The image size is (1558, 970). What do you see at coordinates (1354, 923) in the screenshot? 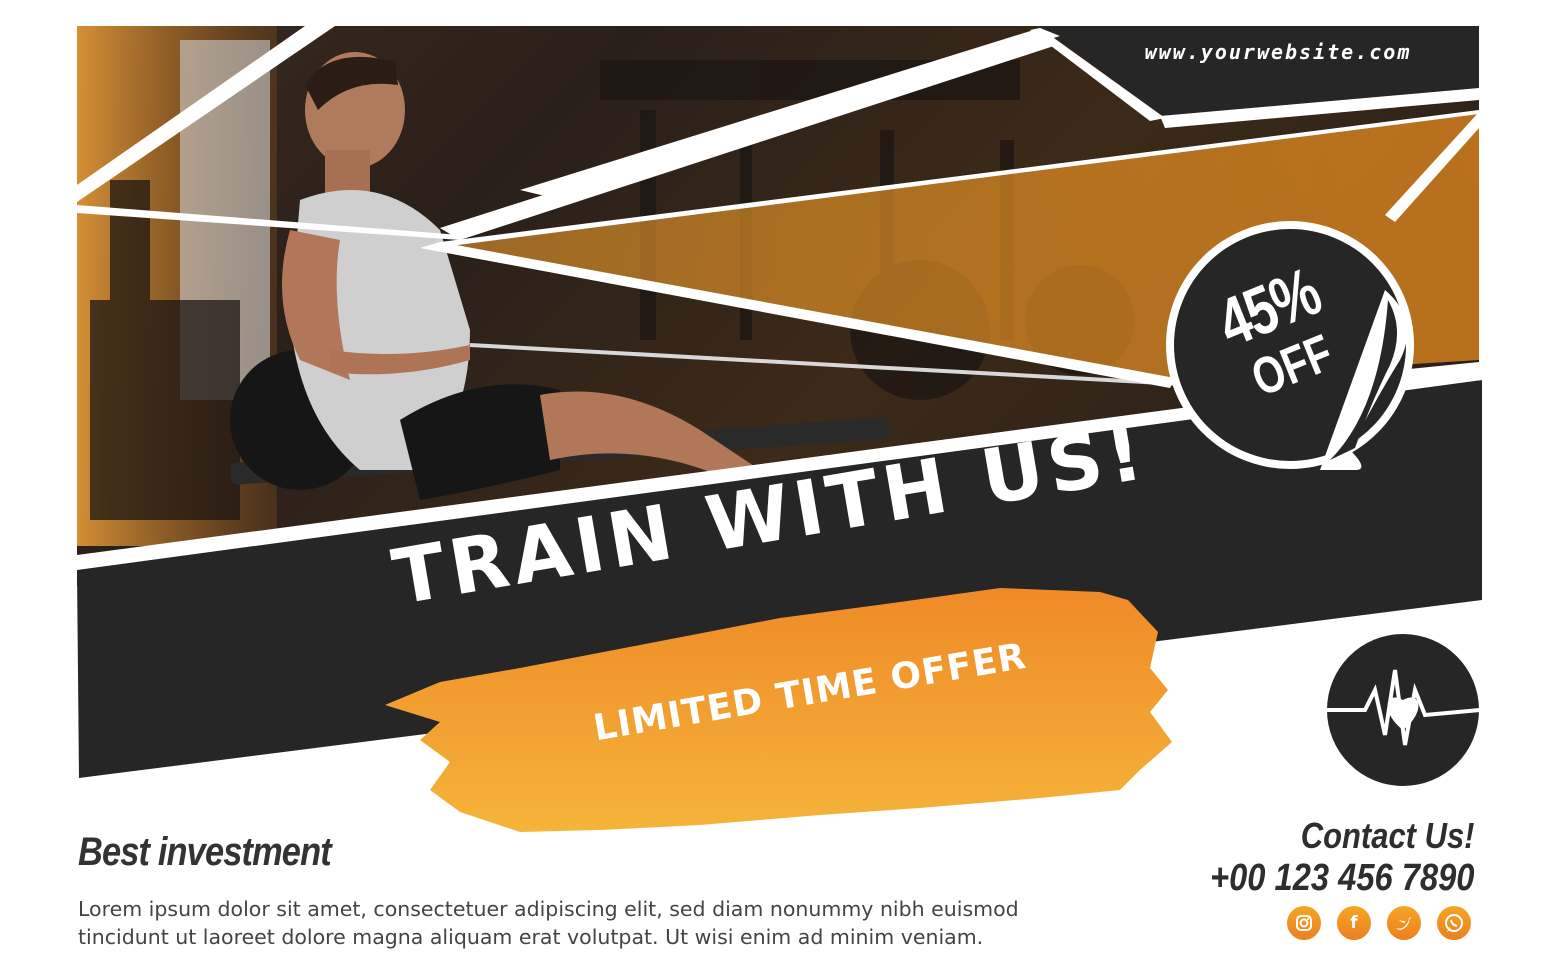
I see `facebook-icon: f` at bounding box center [1354, 923].